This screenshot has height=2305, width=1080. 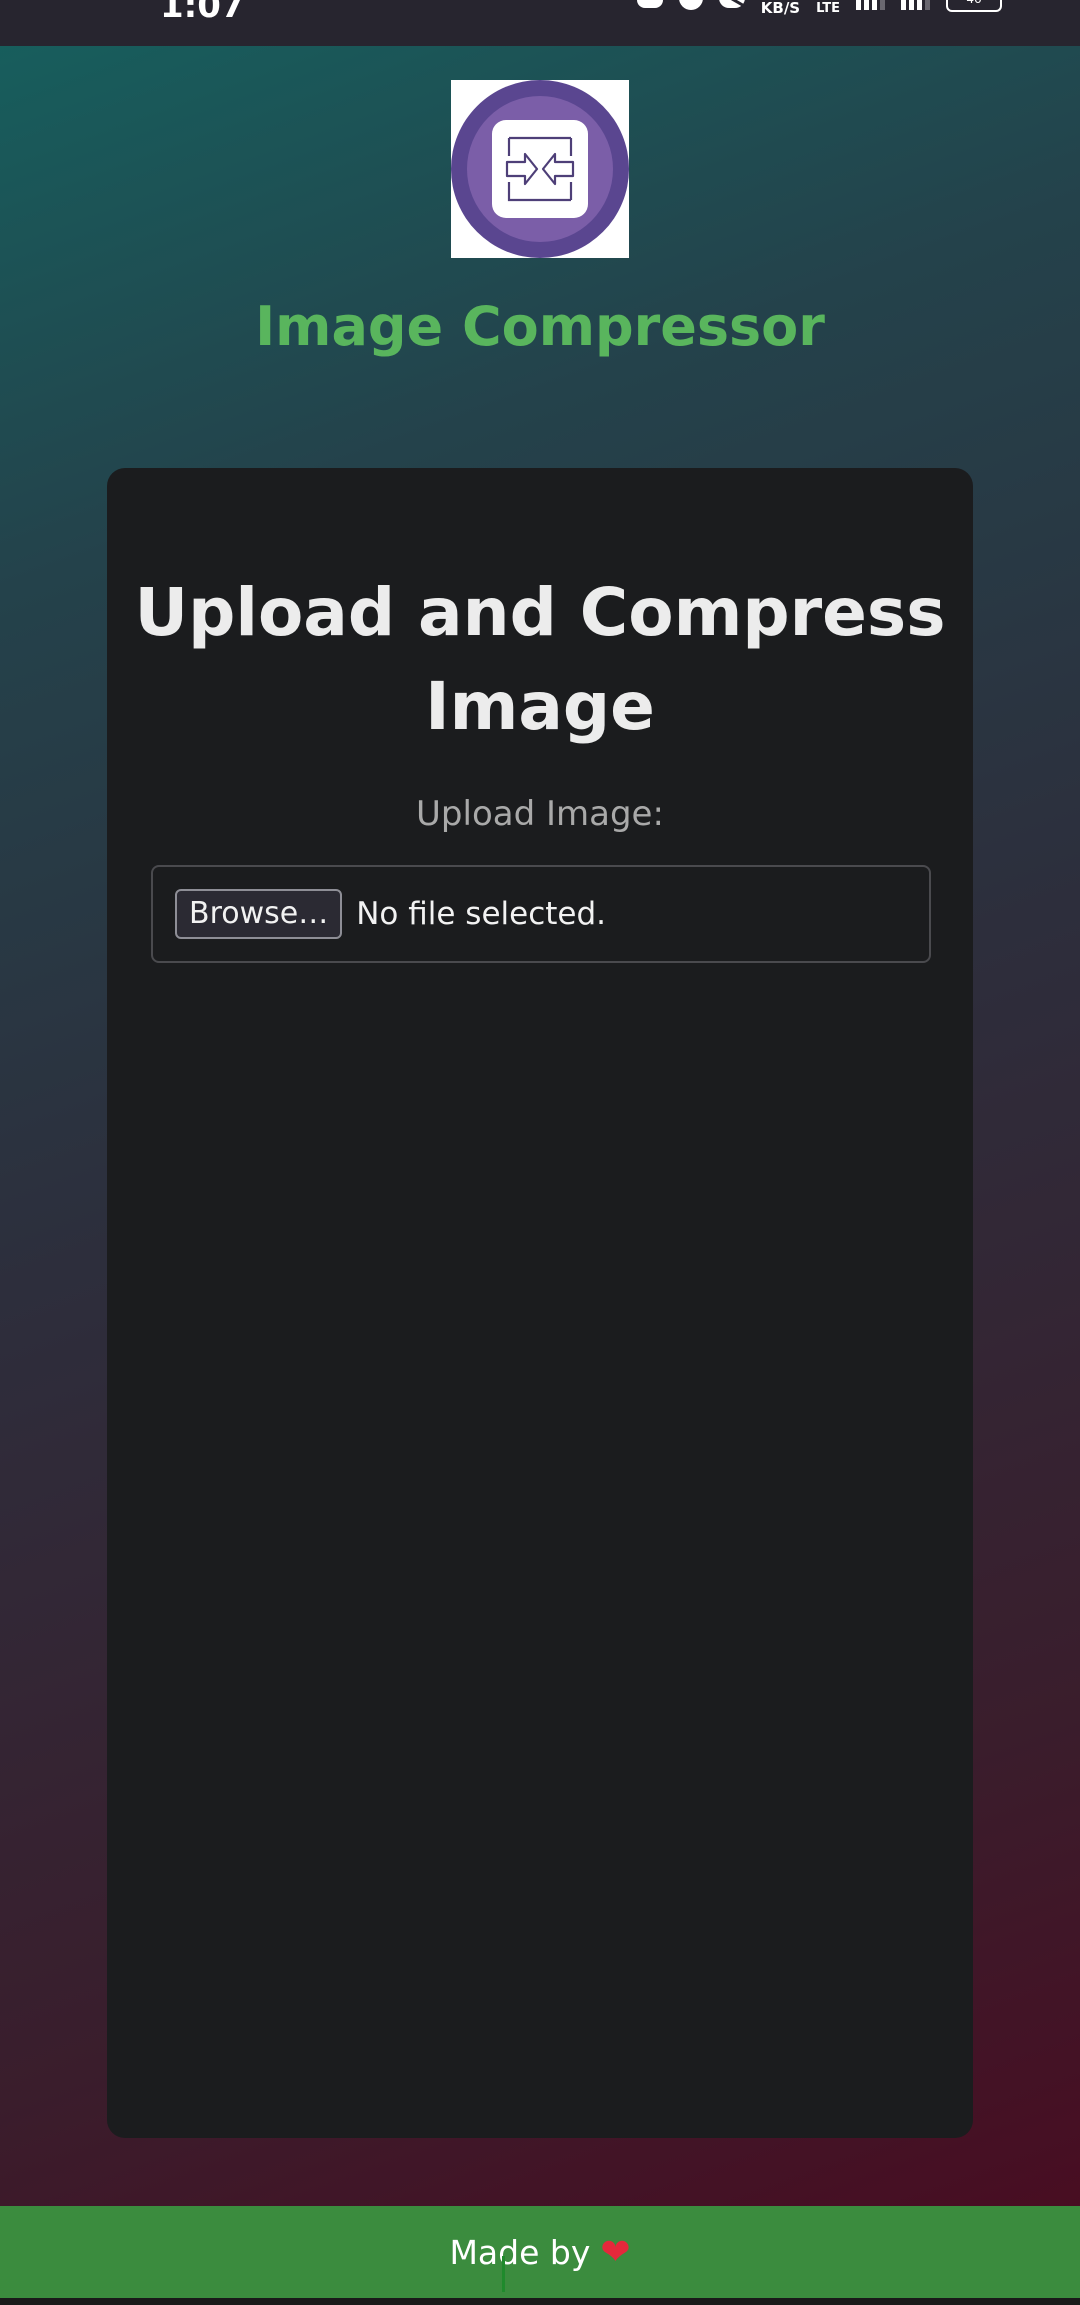 I want to click on heart-icon: ❤, so click(x=615, y=2252).